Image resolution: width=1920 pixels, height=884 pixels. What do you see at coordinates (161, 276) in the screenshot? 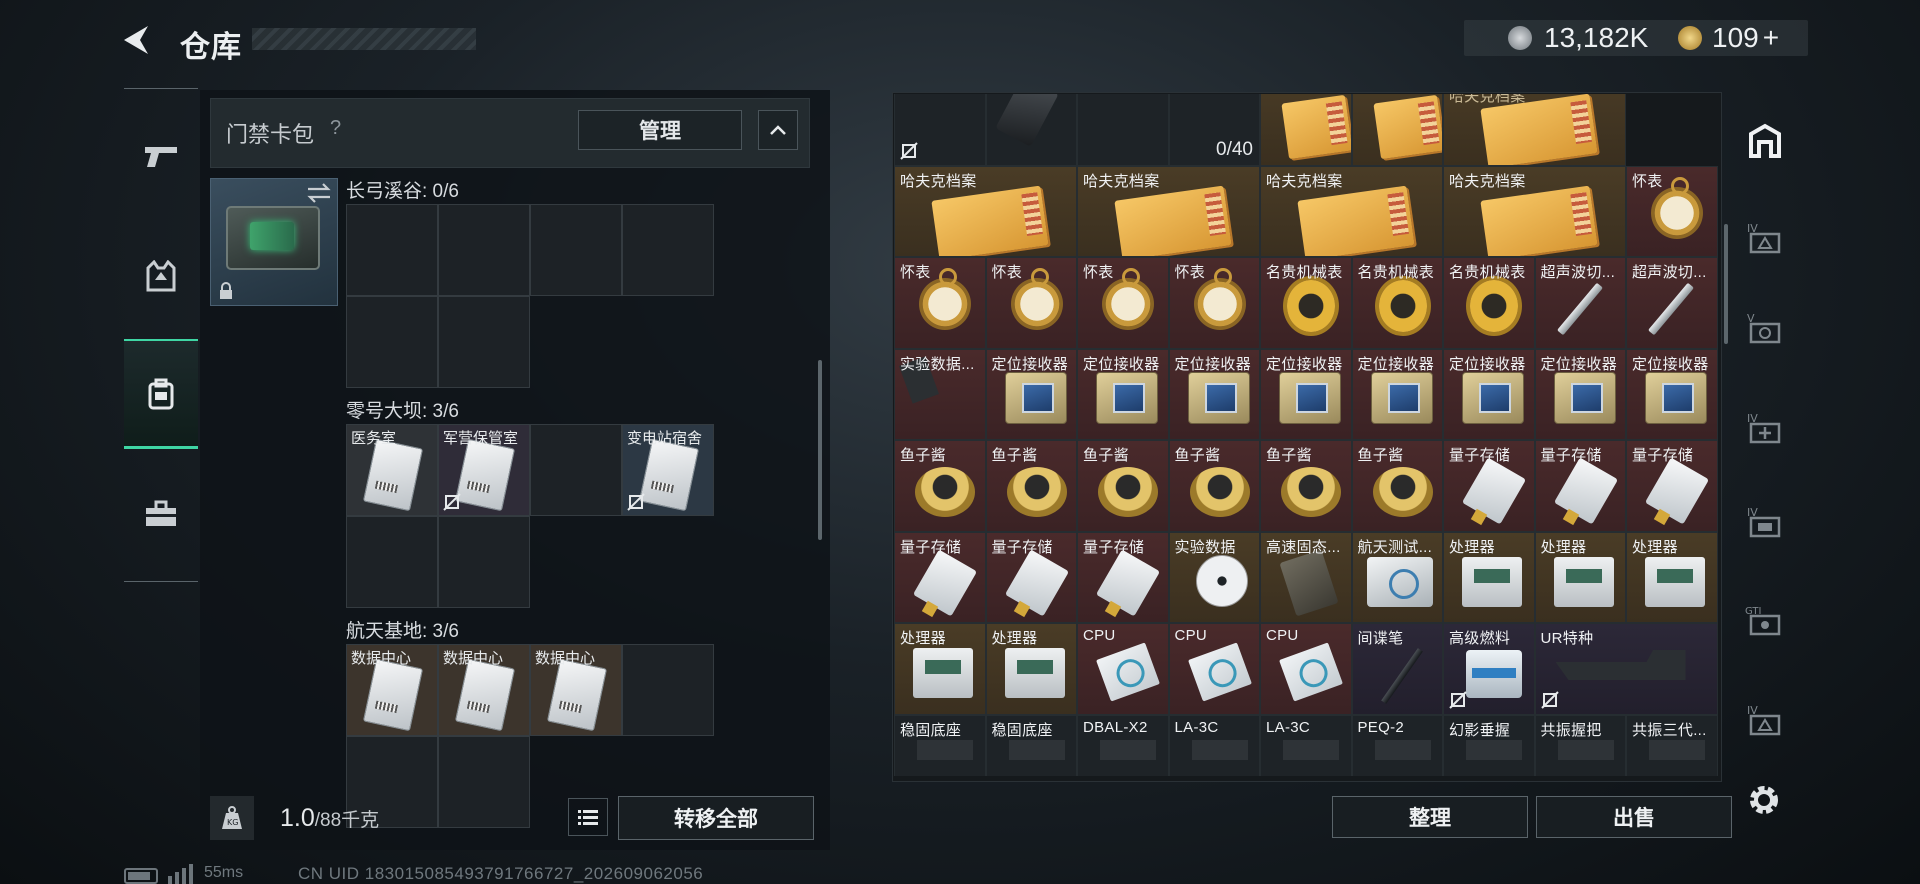
I see `nav-equipment` at bounding box center [161, 276].